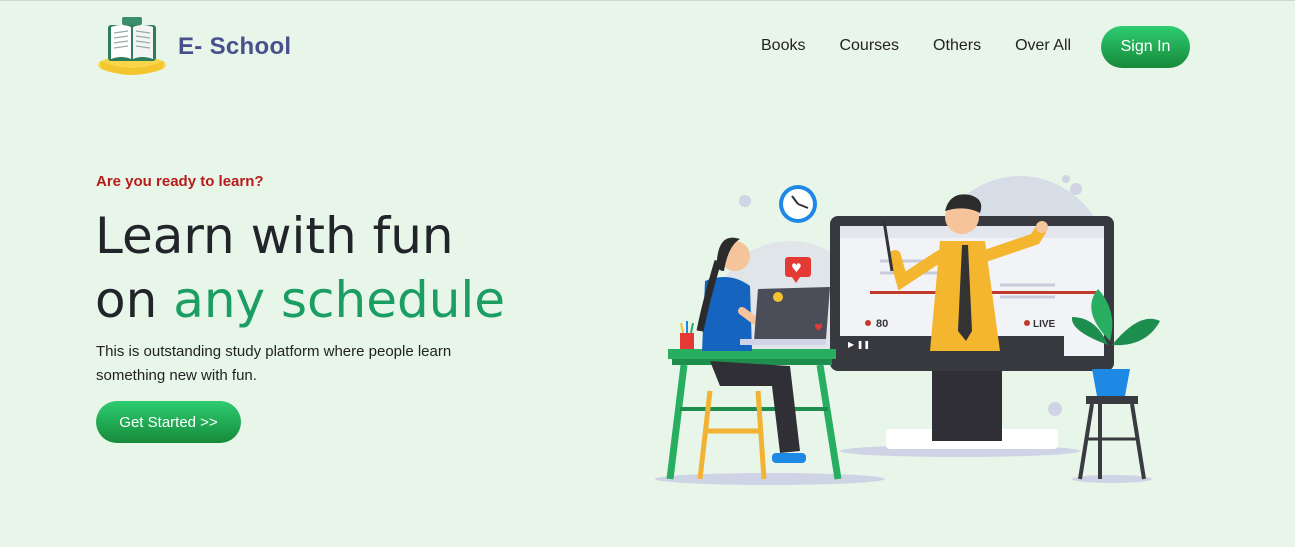 The width and height of the screenshot is (1295, 547). Describe the element at coordinates (868, 323) in the screenshot. I see `viewer-icon` at that location.